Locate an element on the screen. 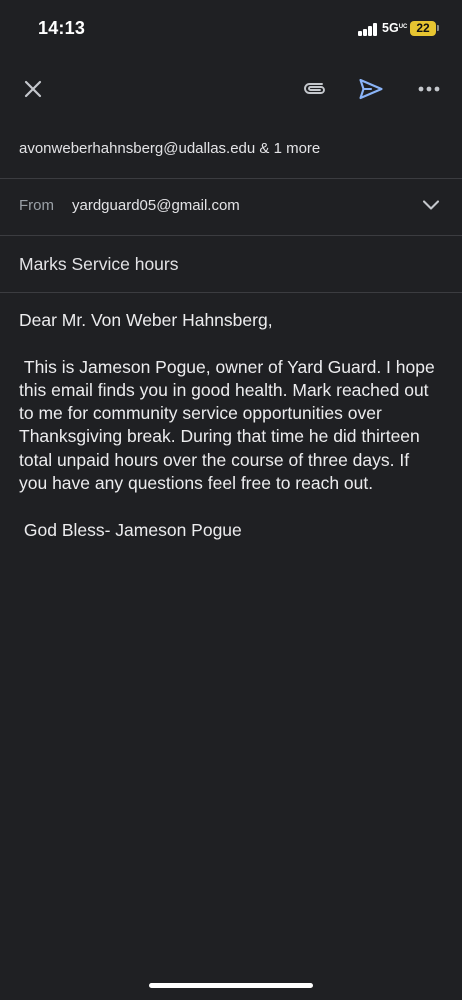 This screenshot has width=462, height=1000. send-button is located at coordinates (371, 89).